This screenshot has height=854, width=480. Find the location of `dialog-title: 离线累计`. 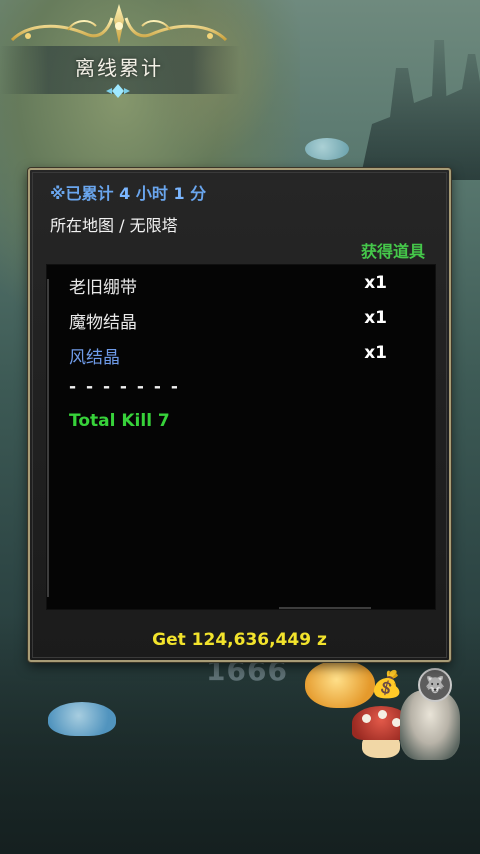

dialog-title: 离线累计 is located at coordinates (119, 68).